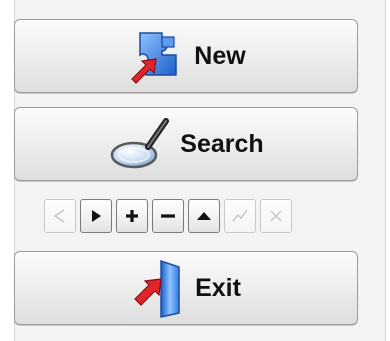 This screenshot has height=341, width=390. Describe the element at coordinates (159, 56) in the screenshot. I see `new-record-icon` at that location.